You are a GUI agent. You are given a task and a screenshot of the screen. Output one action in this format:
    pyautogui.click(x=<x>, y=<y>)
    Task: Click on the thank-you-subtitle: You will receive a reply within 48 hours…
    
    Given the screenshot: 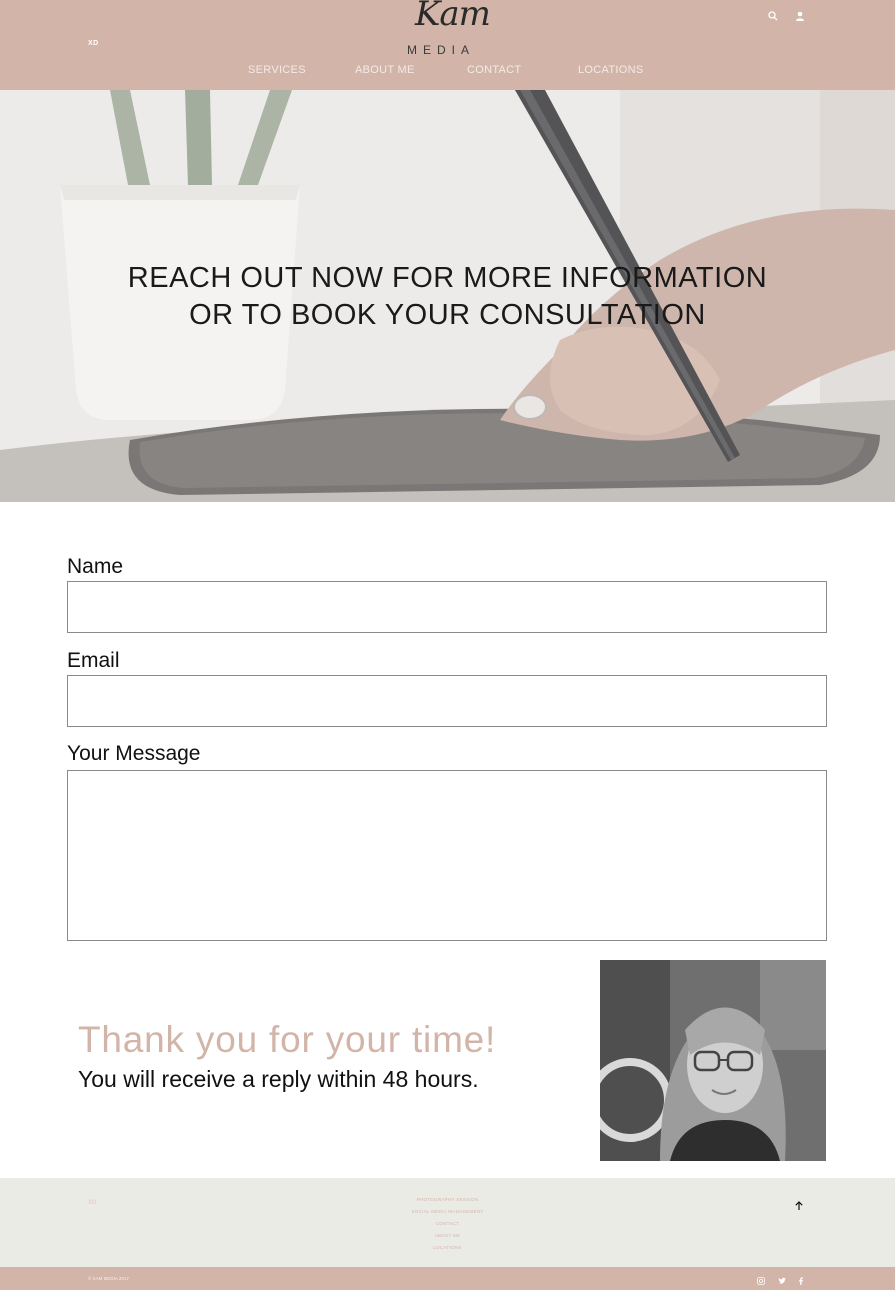 What is the action you would take?
    pyautogui.click(x=278, y=1079)
    